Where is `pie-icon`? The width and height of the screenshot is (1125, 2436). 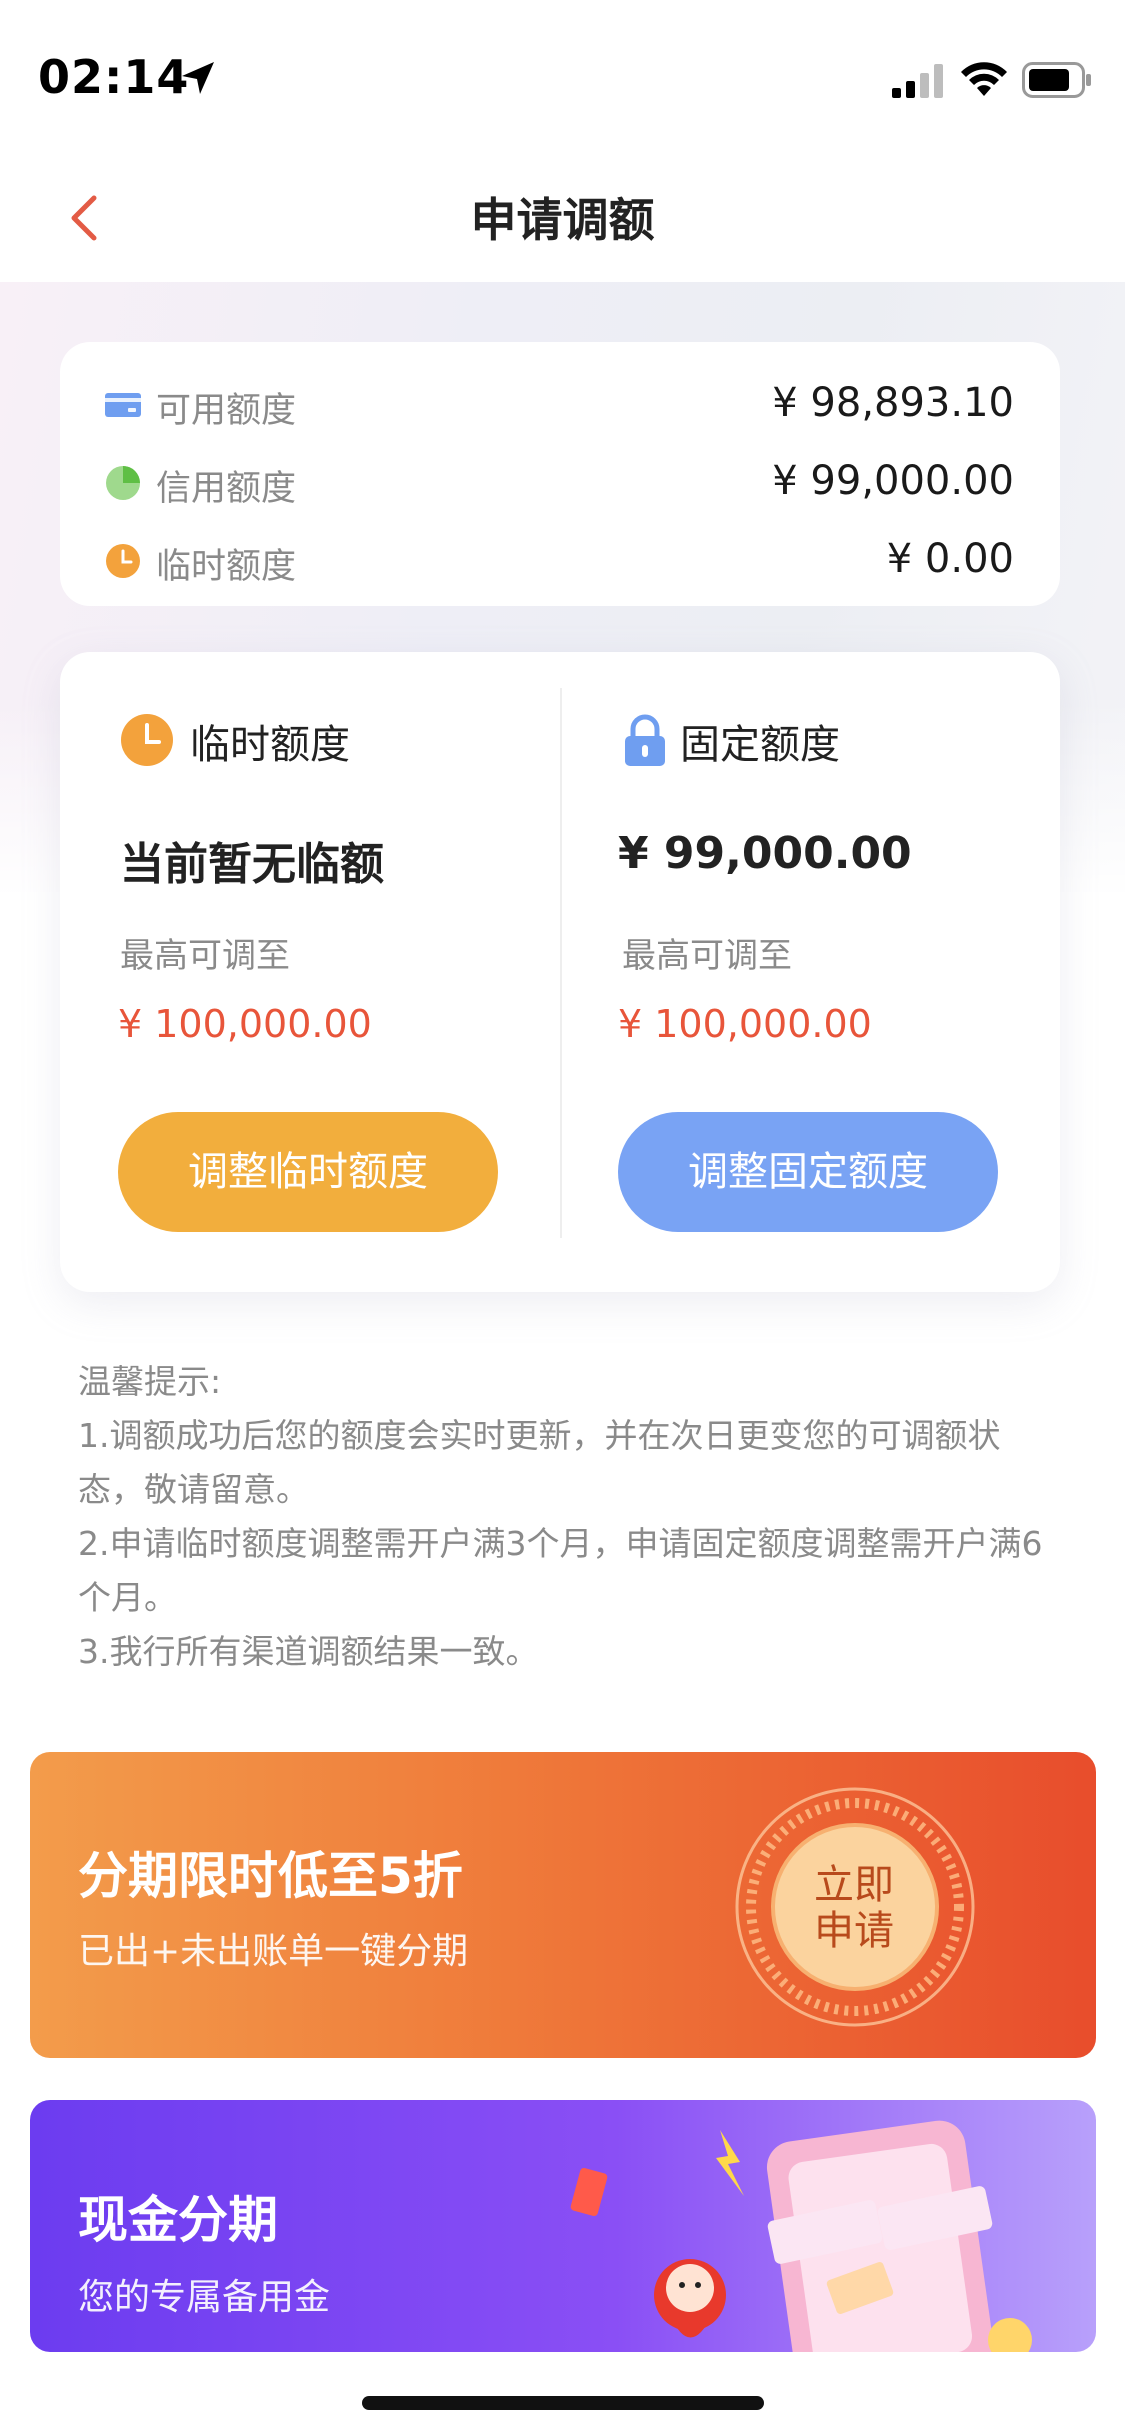
pie-icon is located at coordinates (123, 483).